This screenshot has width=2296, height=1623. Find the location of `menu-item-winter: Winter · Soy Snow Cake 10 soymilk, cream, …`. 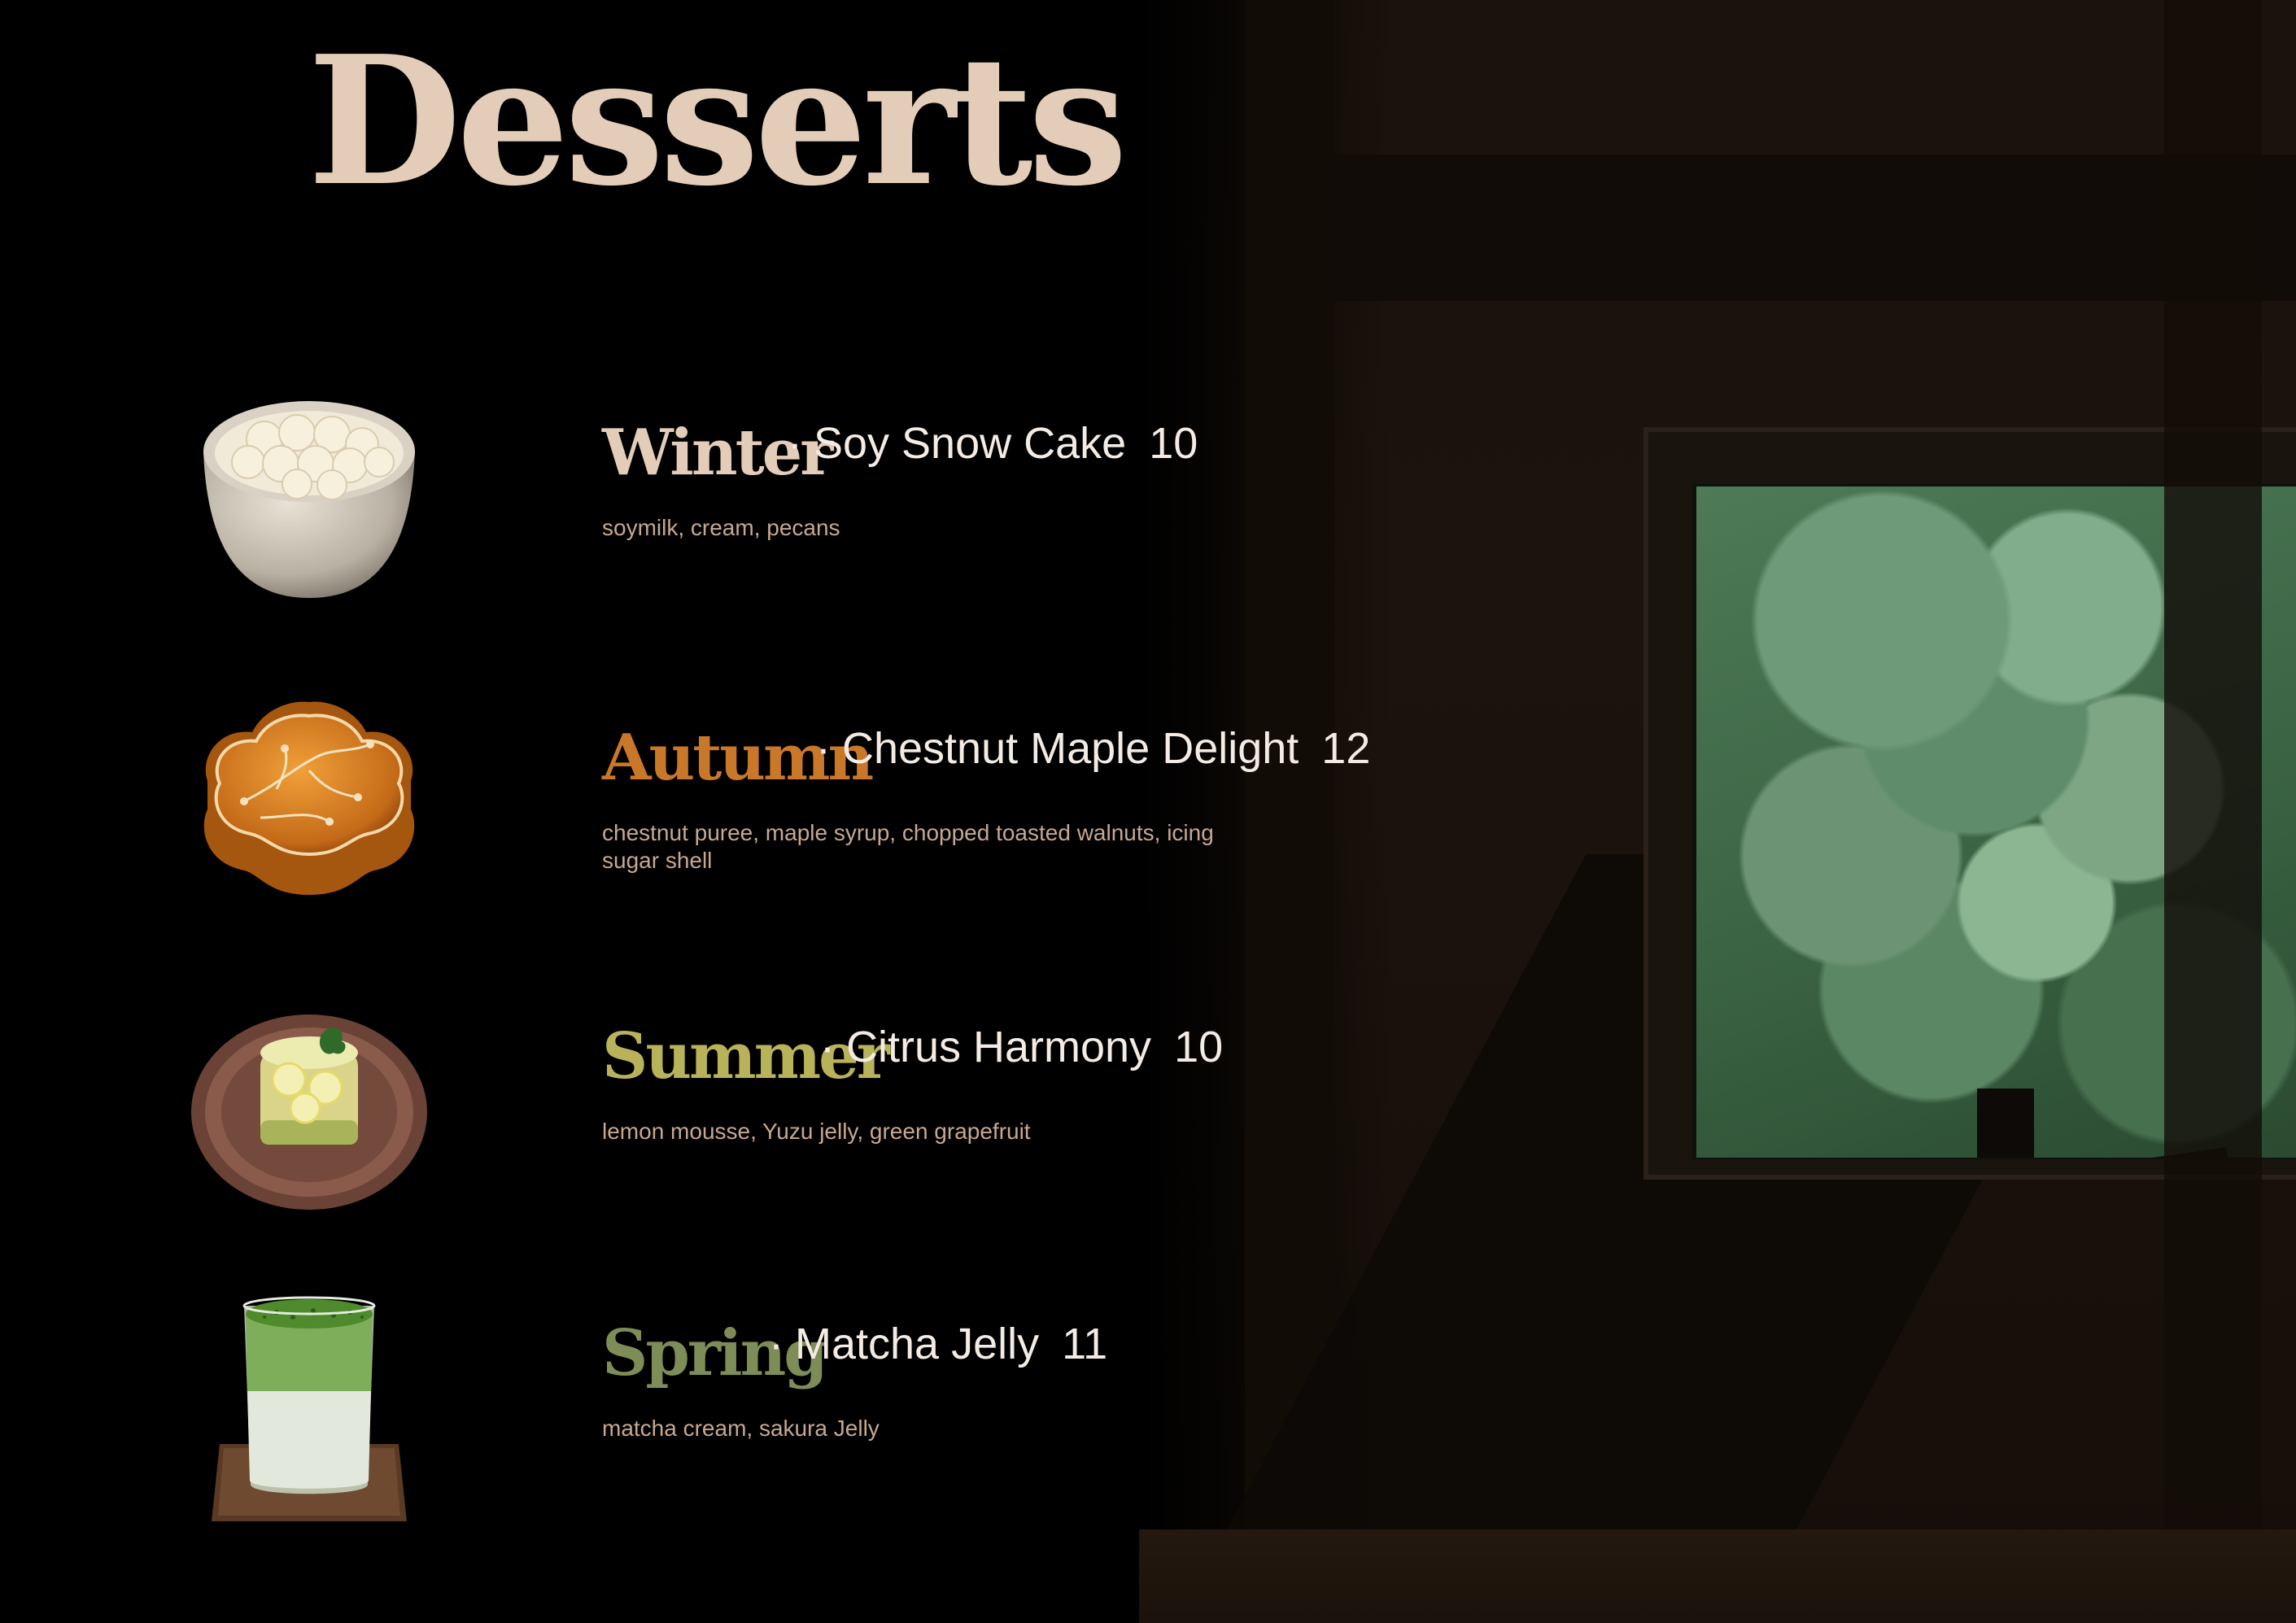

menu-item-winter: Winter · Soy Snow Cake 10 soymilk, cream, … is located at coordinates (732, 496).